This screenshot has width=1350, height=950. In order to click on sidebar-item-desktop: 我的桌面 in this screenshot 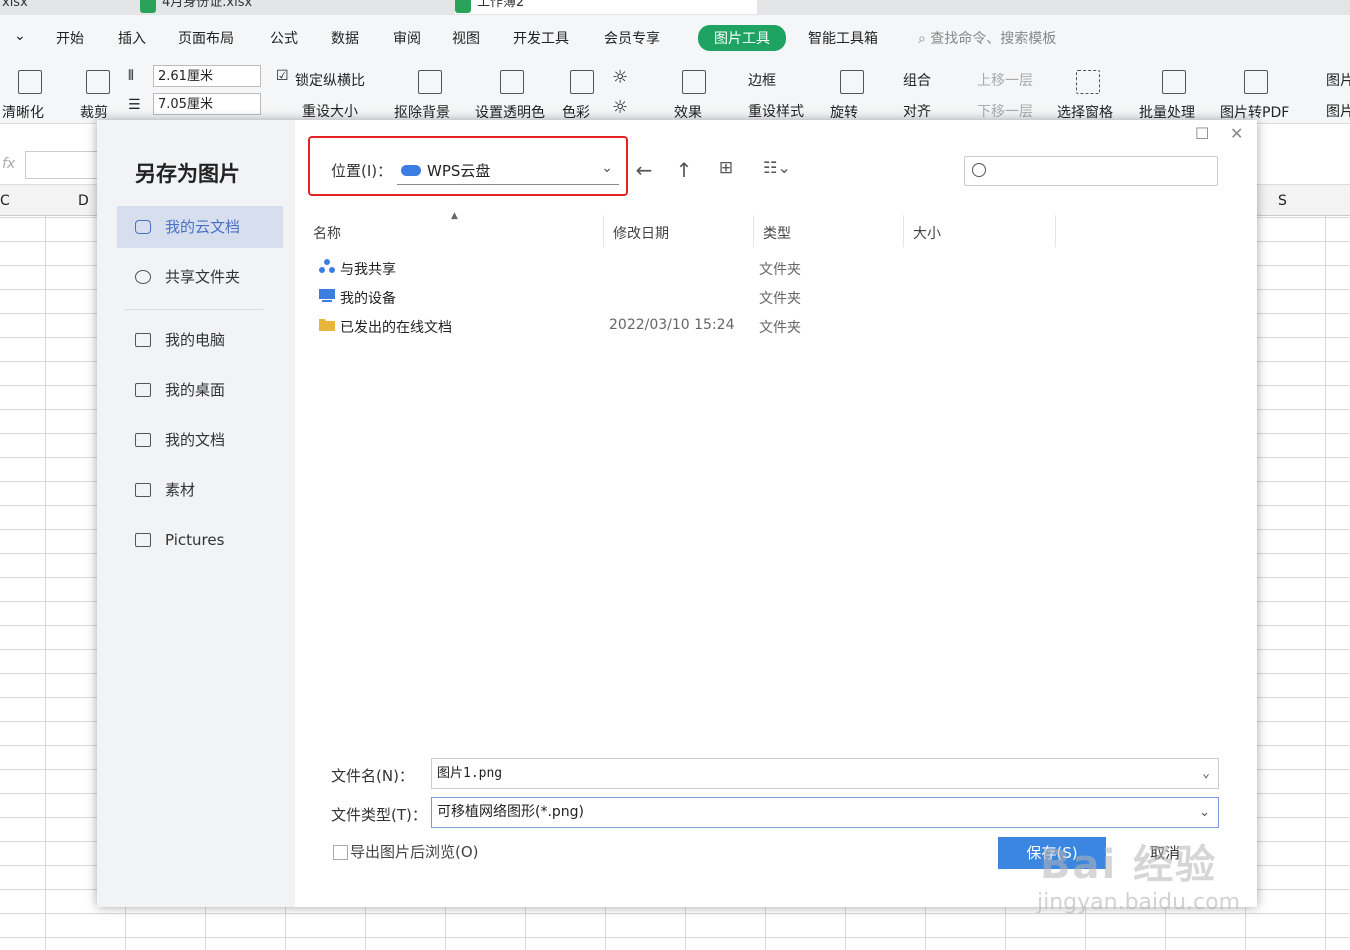, I will do `click(200, 390)`.